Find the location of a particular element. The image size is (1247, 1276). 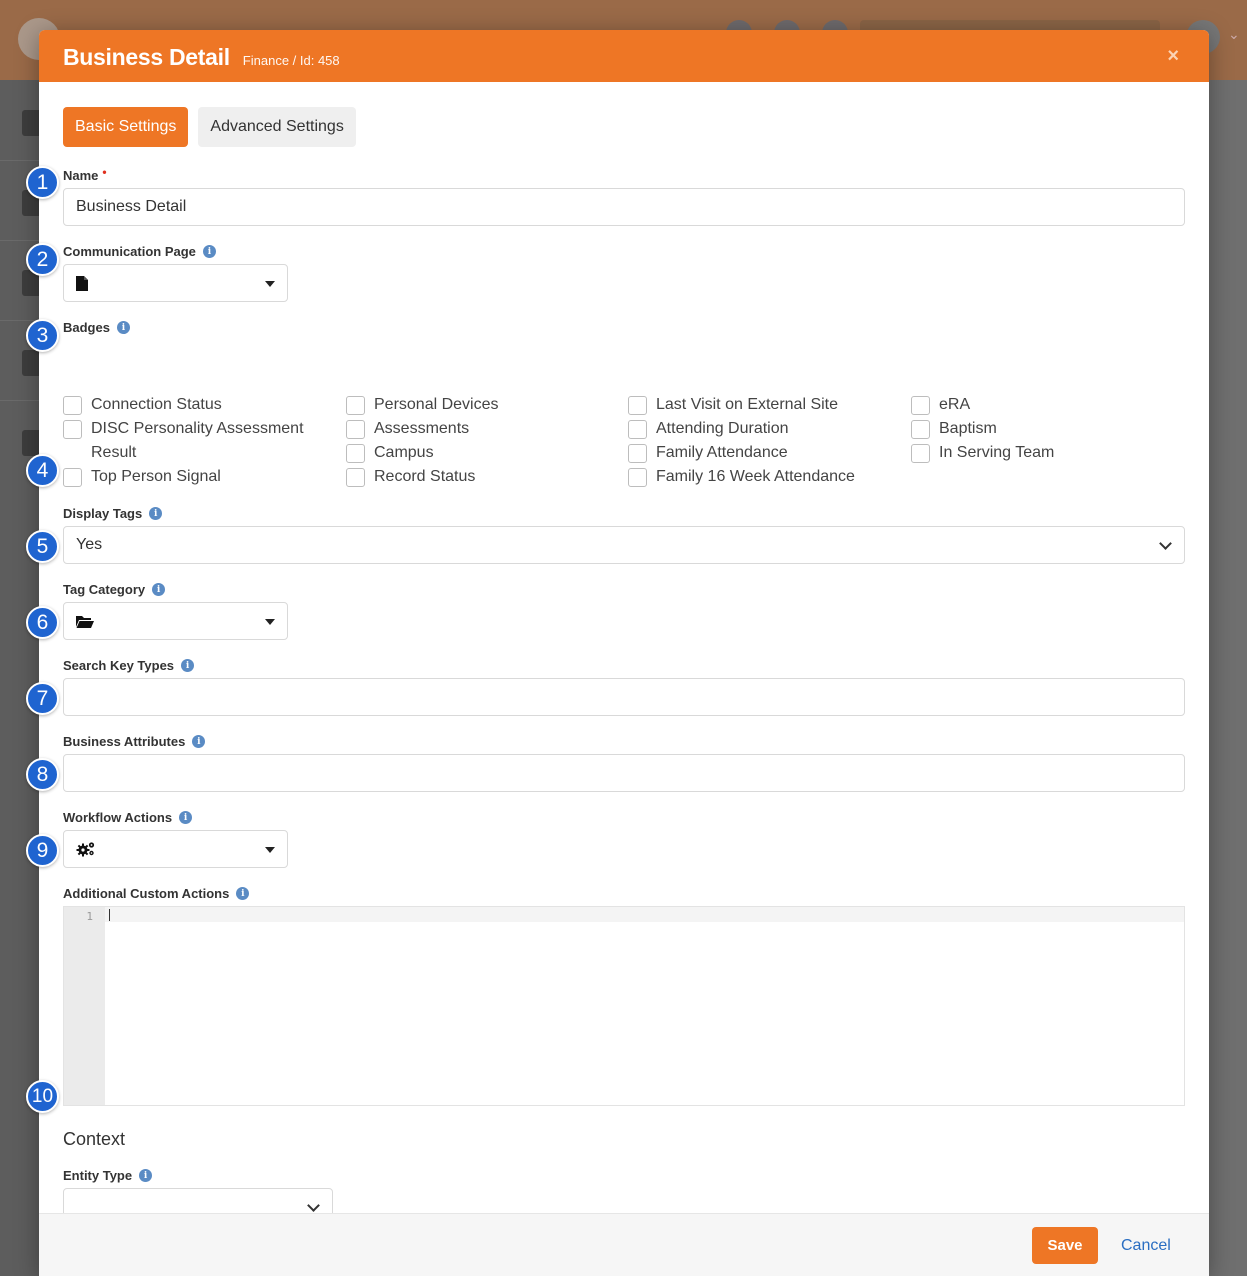

line-number: 1 is located at coordinates (89, 916).